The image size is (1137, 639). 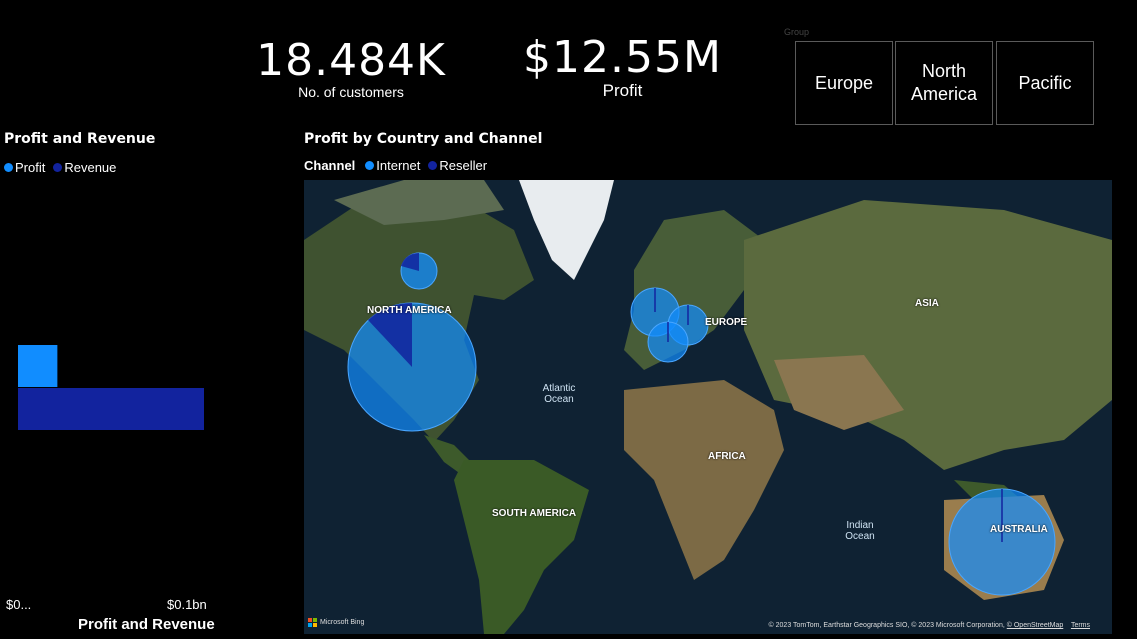 What do you see at coordinates (1035, 625) in the screenshot?
I see `openstreetmap-link: © OpenStreetMap` at bounding box center [1035, 625].